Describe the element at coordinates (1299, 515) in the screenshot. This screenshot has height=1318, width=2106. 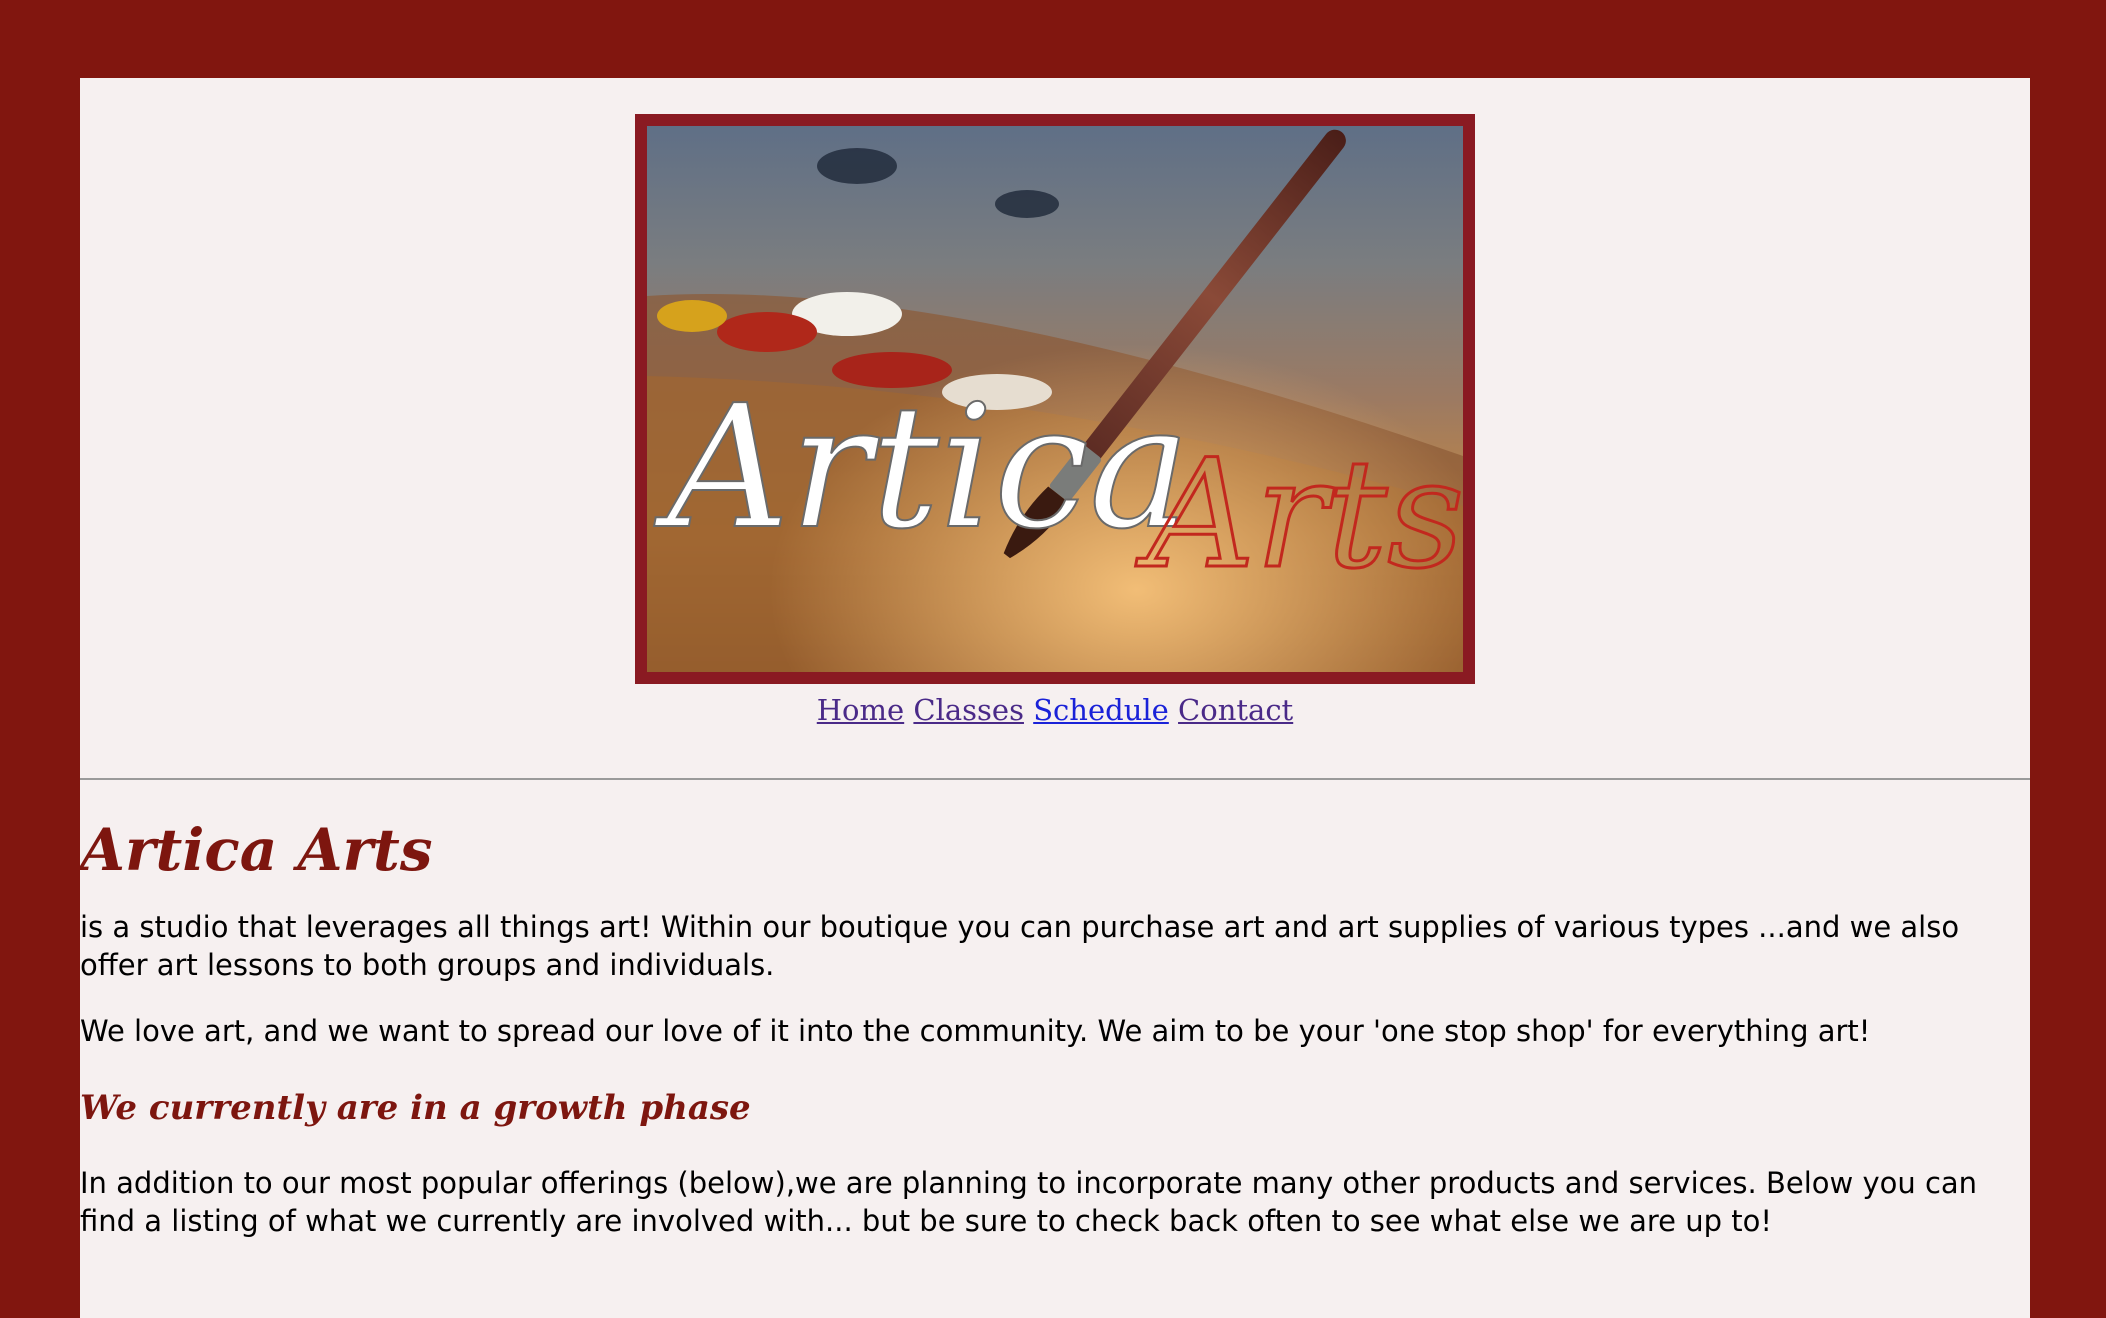
I see `banner-logo-word-2: Arts` at that location.